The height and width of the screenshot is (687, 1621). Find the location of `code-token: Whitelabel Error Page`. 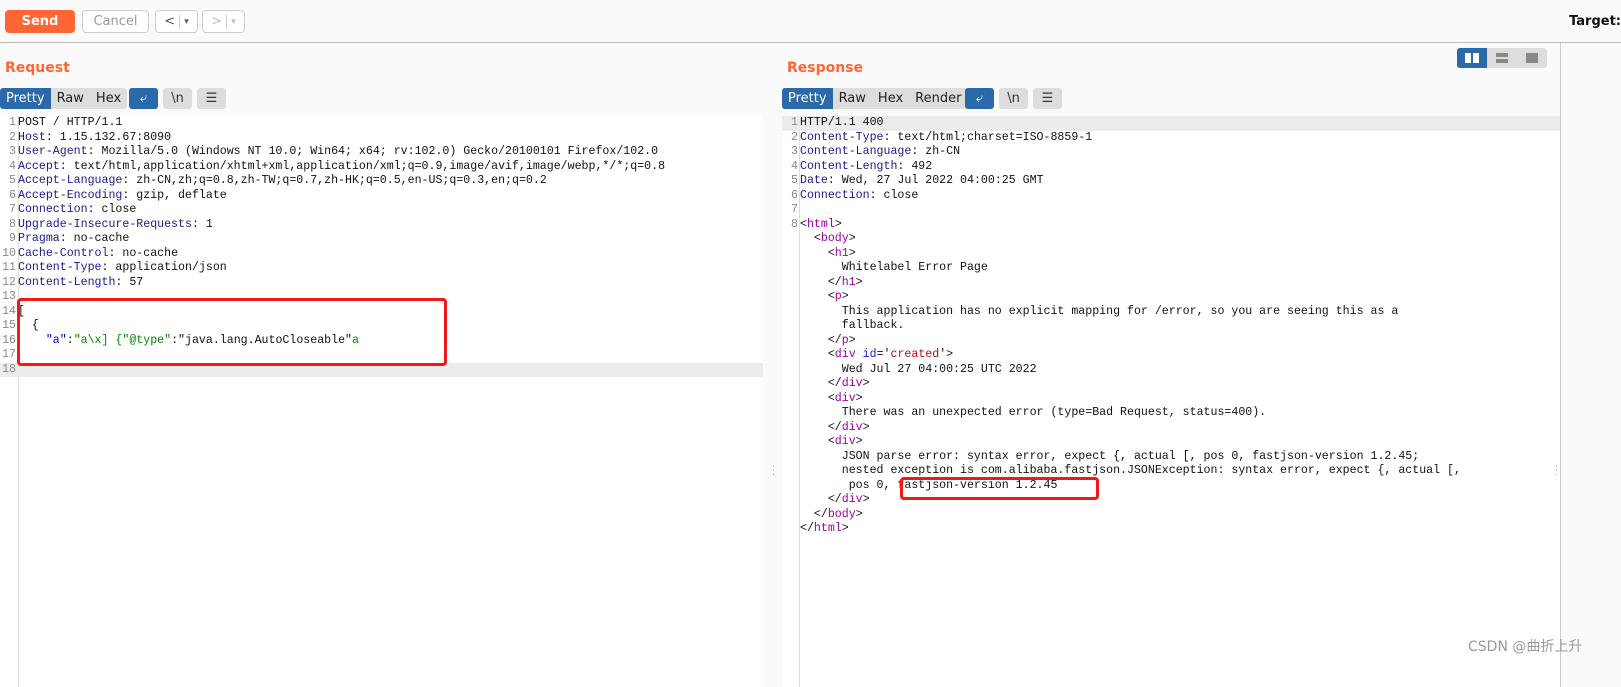

code-token: Whitelabel Error Page is located at coordinates (894, 267).